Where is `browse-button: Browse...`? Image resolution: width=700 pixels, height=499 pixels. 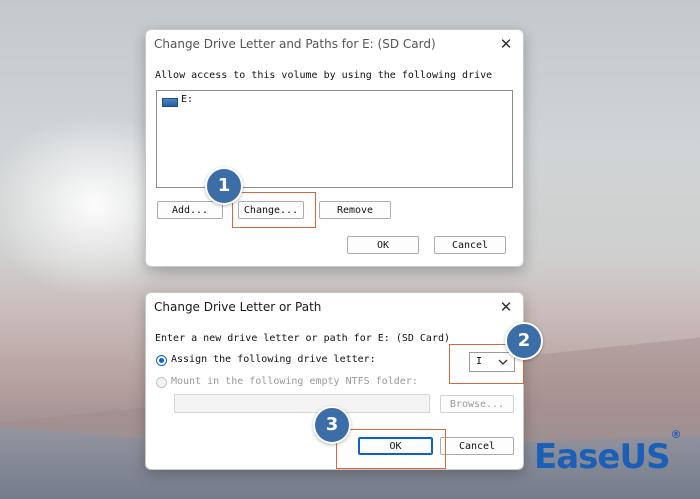 browse-button: Browse... is located at coordinates (477, 404).